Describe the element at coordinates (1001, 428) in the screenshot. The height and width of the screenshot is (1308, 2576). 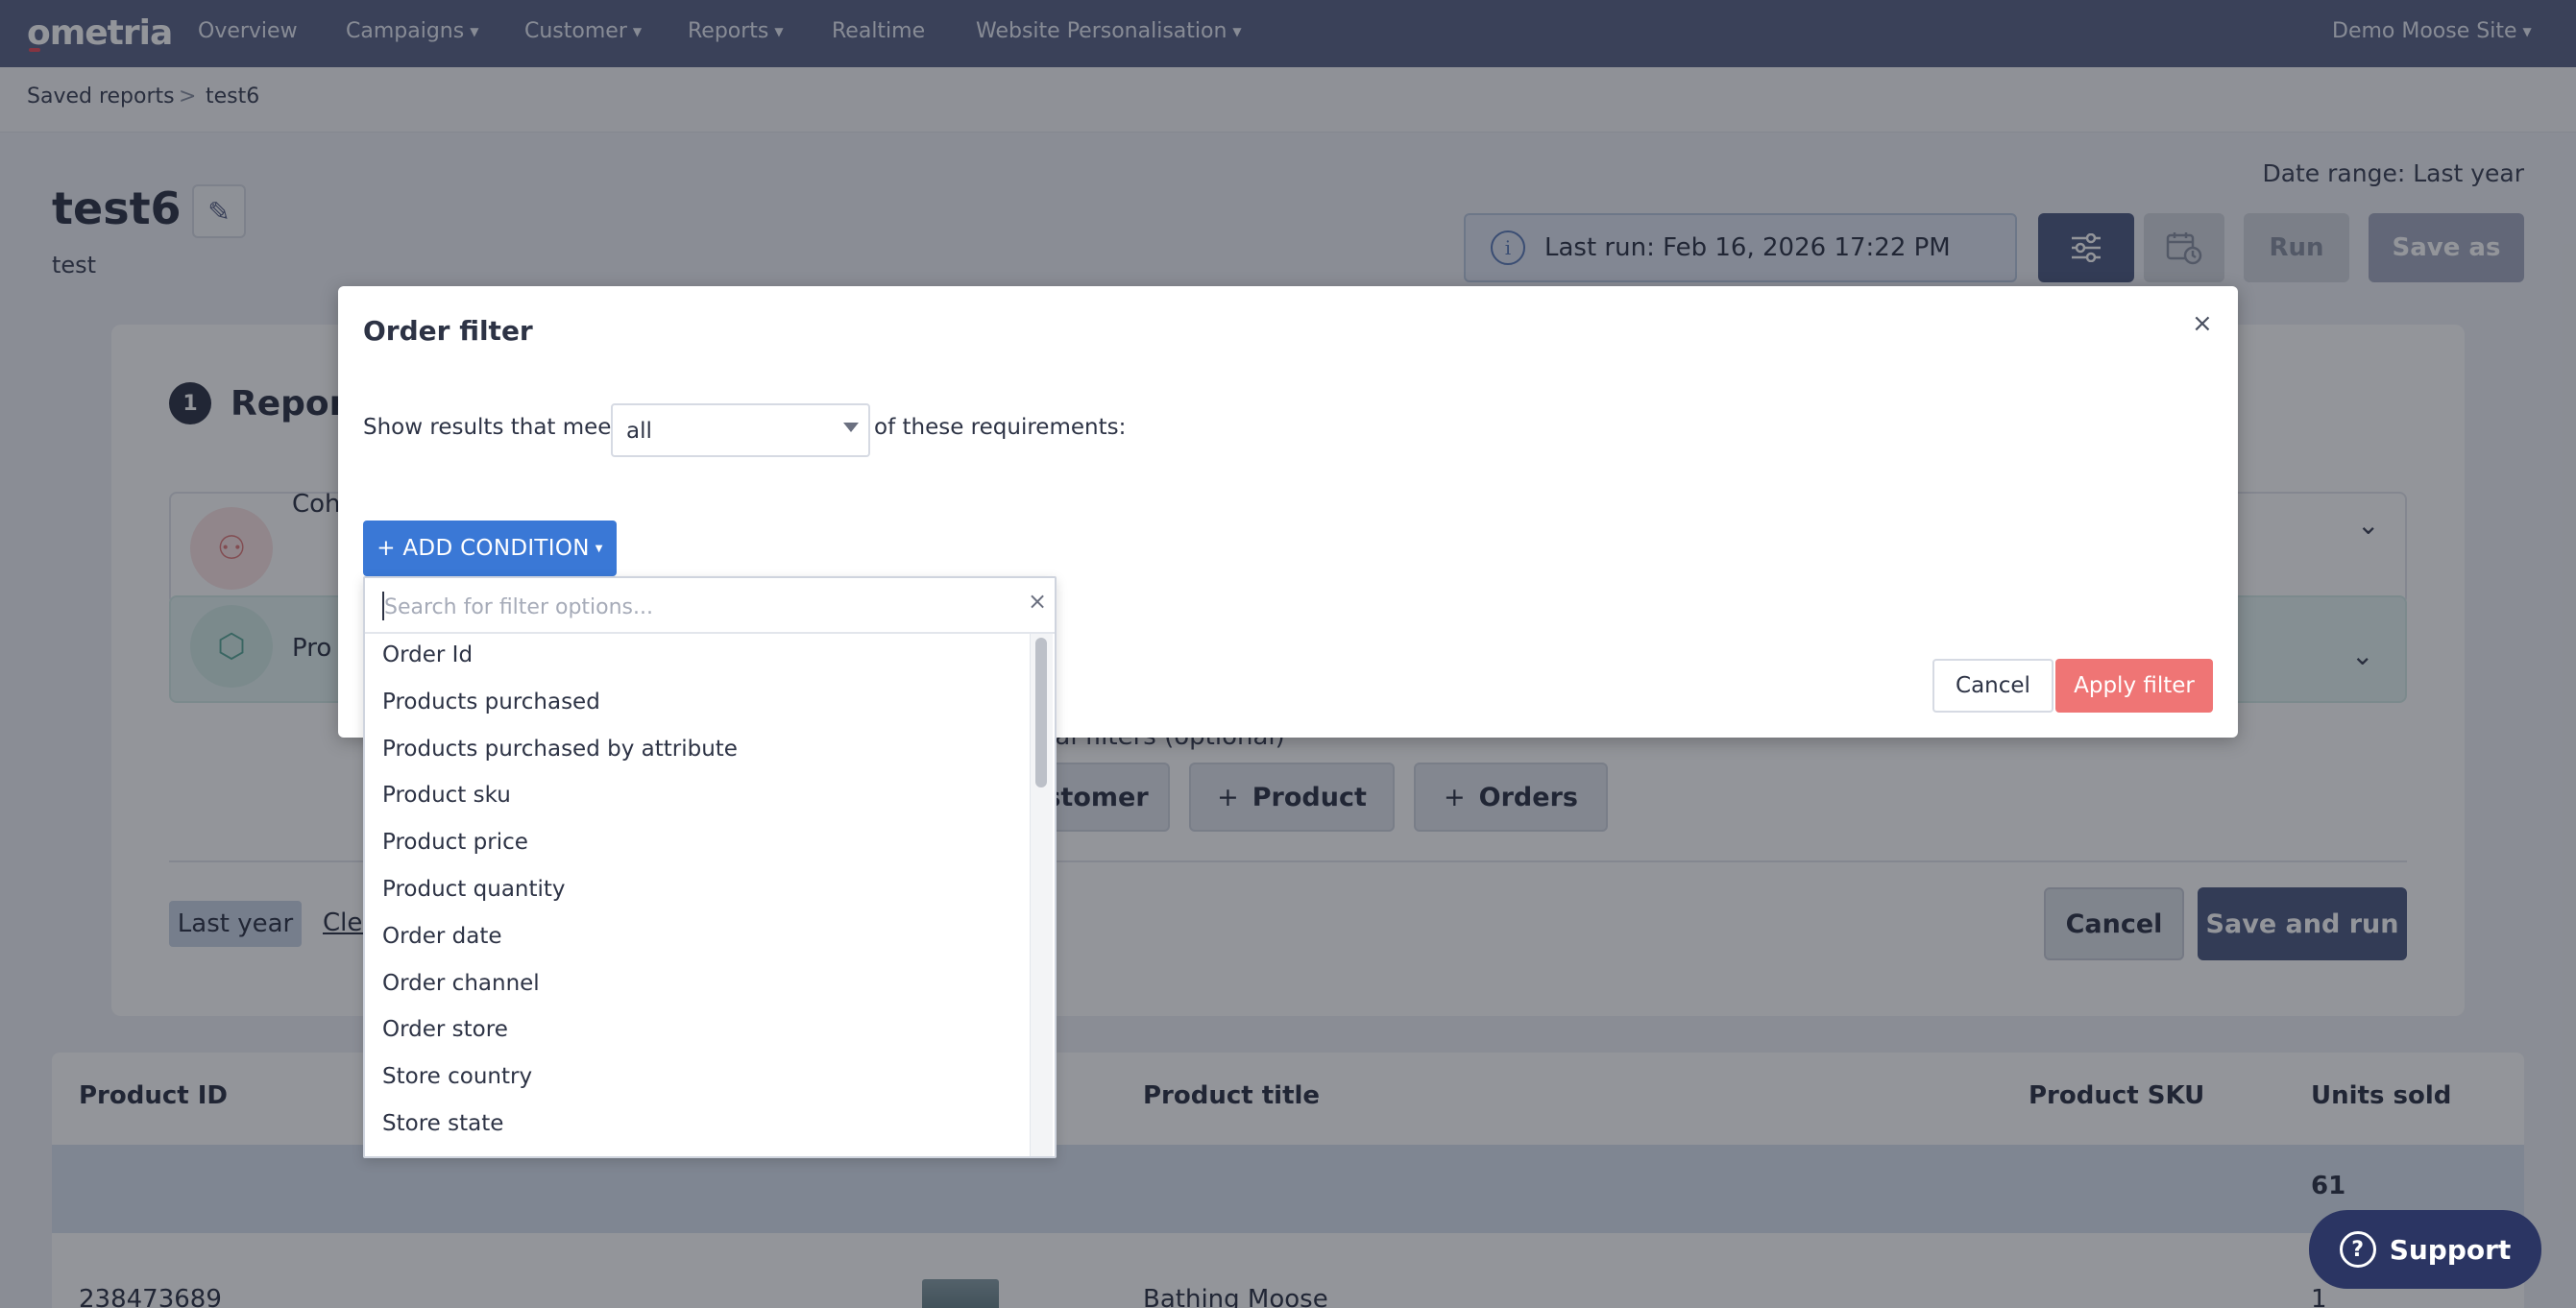
I see `meet-suffix: of these requirements:` at that location.